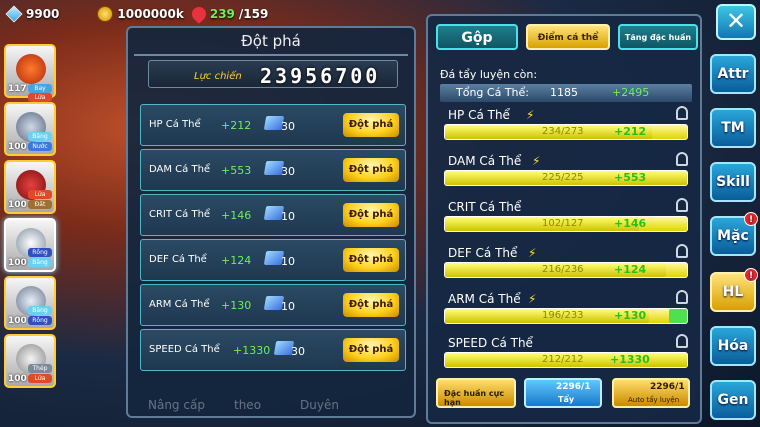 The height and width of the screenshot is (427, 760). I want to click on menu-equip-label: Mặc, so click(733, 236).